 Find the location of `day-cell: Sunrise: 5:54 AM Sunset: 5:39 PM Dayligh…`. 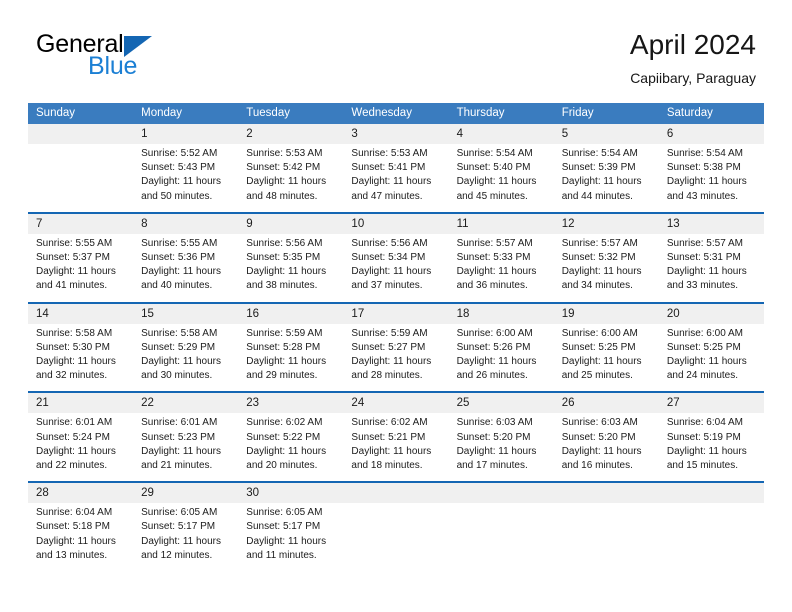

day-cell: Sunrise: 5:54 AM Sunset: 5:39 PM Dayligh… is located at coordinates (606, 178).